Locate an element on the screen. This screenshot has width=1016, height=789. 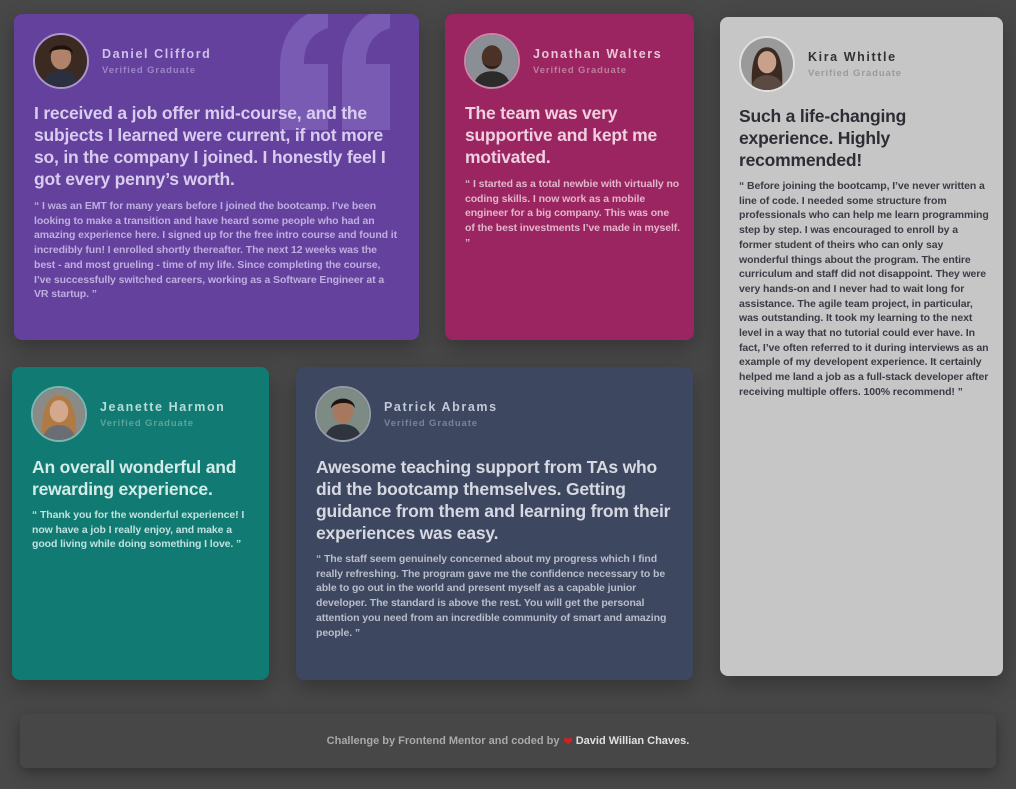
author-info: Jeanette Harmon Verified Graduate is located at coordinates (162, 414).